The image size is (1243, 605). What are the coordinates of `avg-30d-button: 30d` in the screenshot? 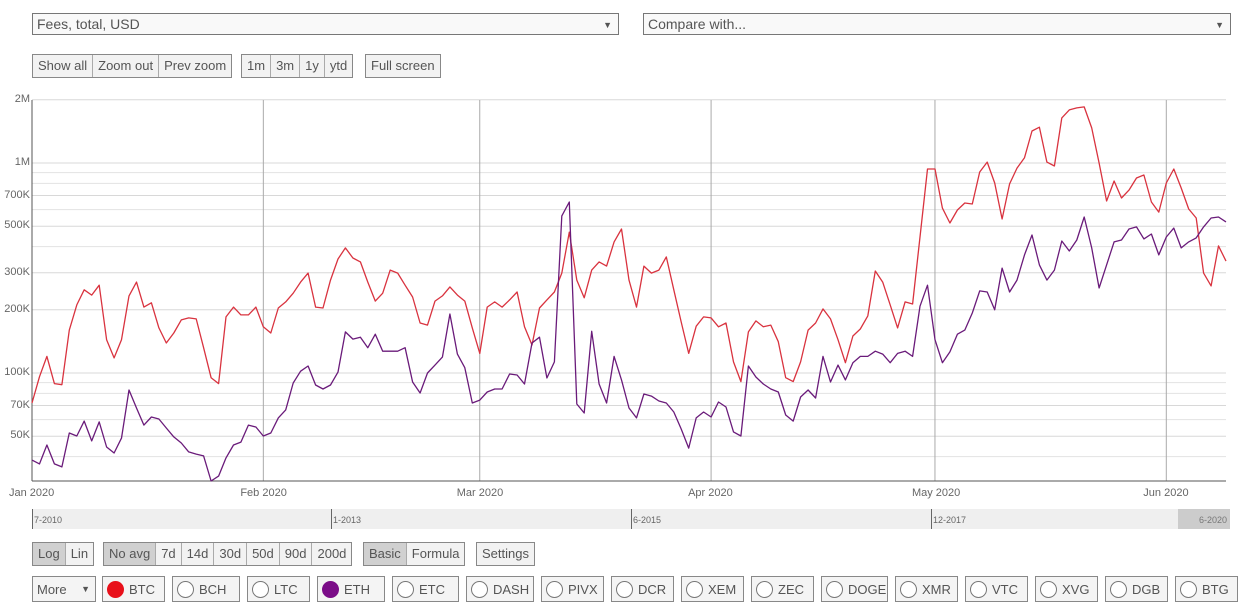 It's located at (231, 554).